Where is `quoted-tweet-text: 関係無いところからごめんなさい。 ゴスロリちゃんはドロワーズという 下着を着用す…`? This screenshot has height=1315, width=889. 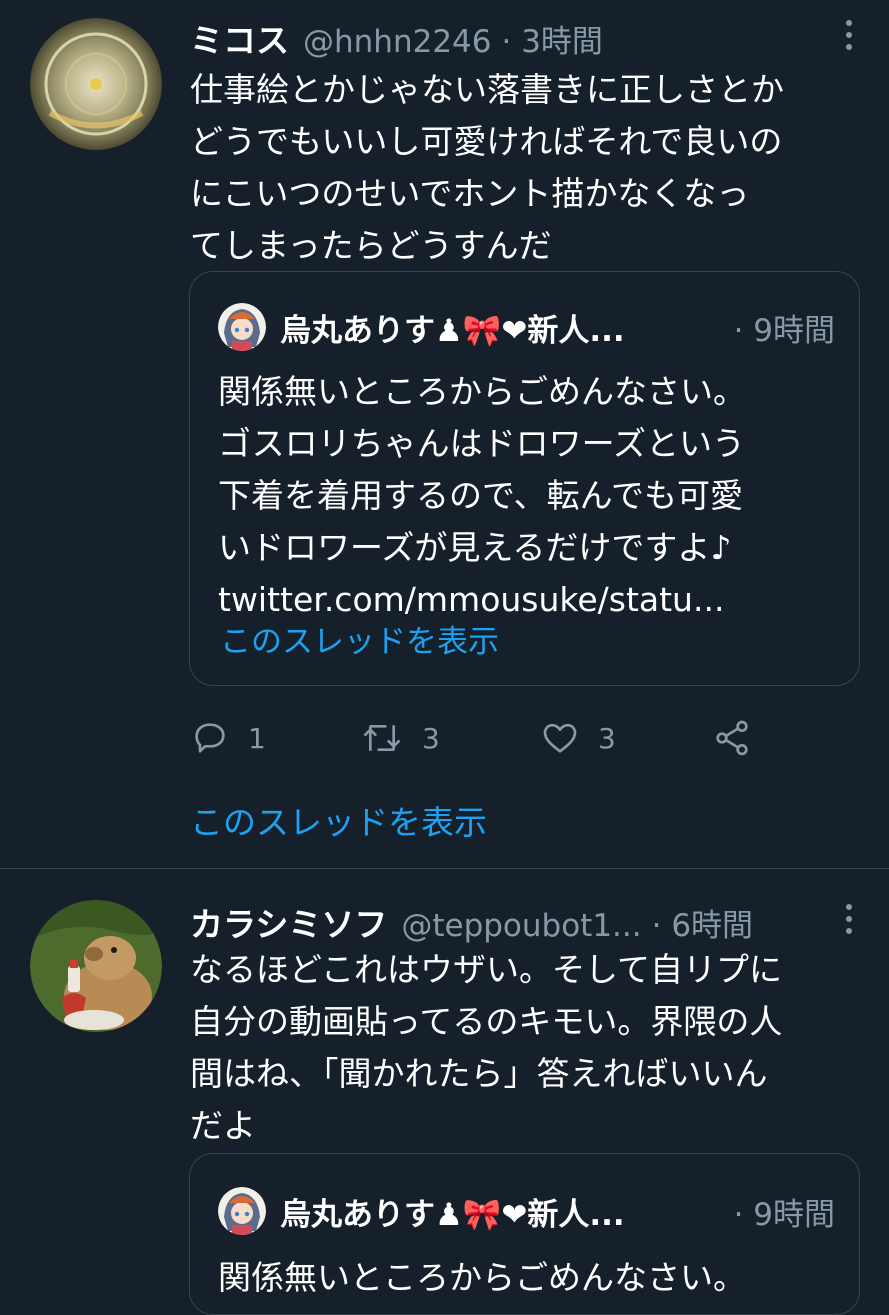
quoted-tweet-text: 関係無いところからごめんなさい。 ゴスロリちゃんはドロワーズという 下着を着用す… is located at coordinates (482, 469).